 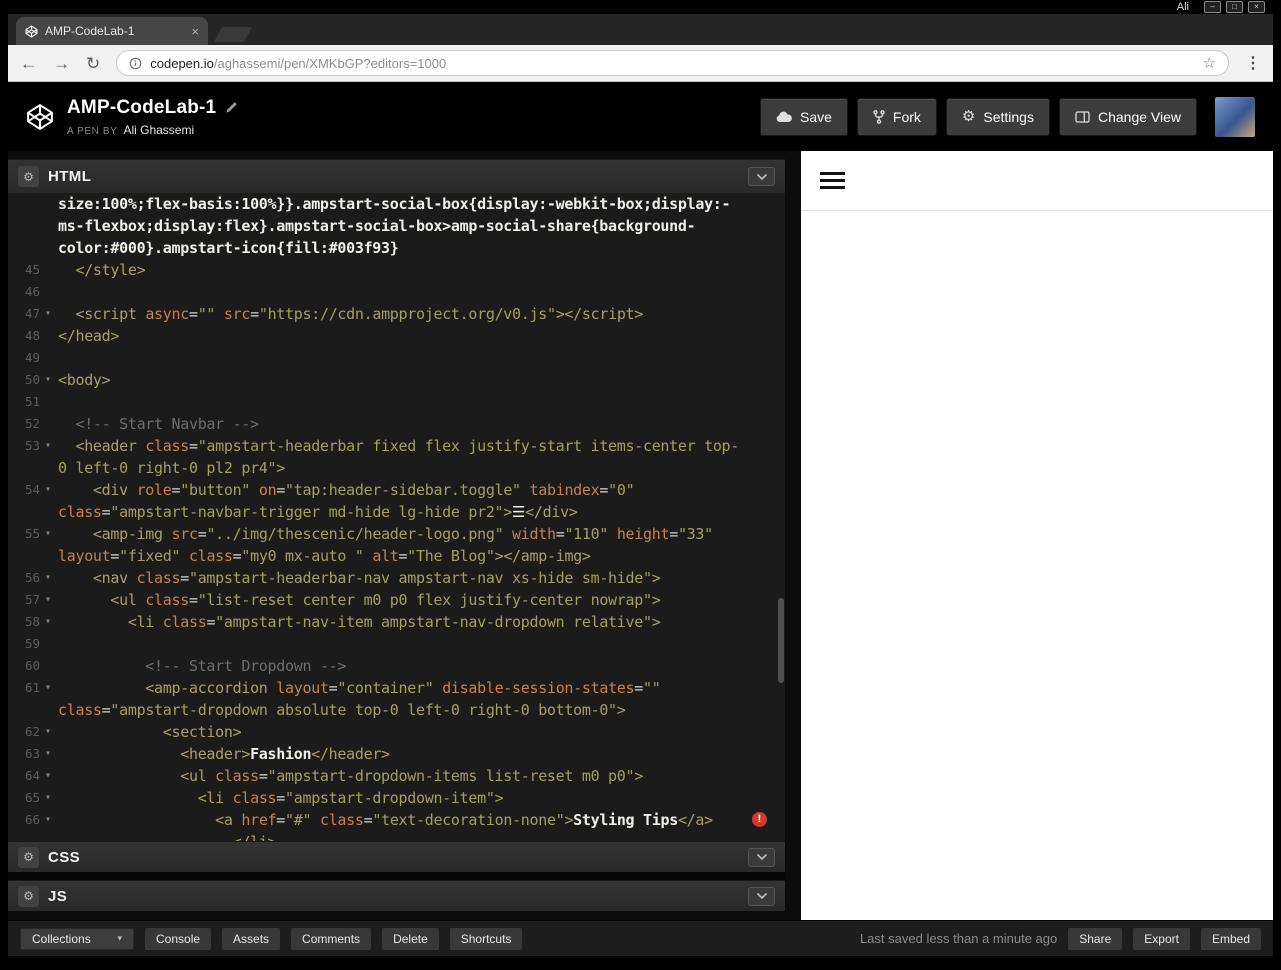 What do you see at coordinates (233, 34) in the screenshot?
I see `new-tab-button` at bounding box center [233, 34].